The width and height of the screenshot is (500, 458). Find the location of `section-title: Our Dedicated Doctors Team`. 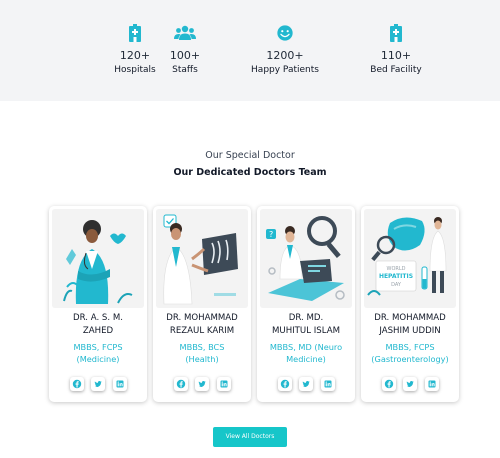

section-title: Our Dedicated Doctors Team is located at coordinates (250, 172).